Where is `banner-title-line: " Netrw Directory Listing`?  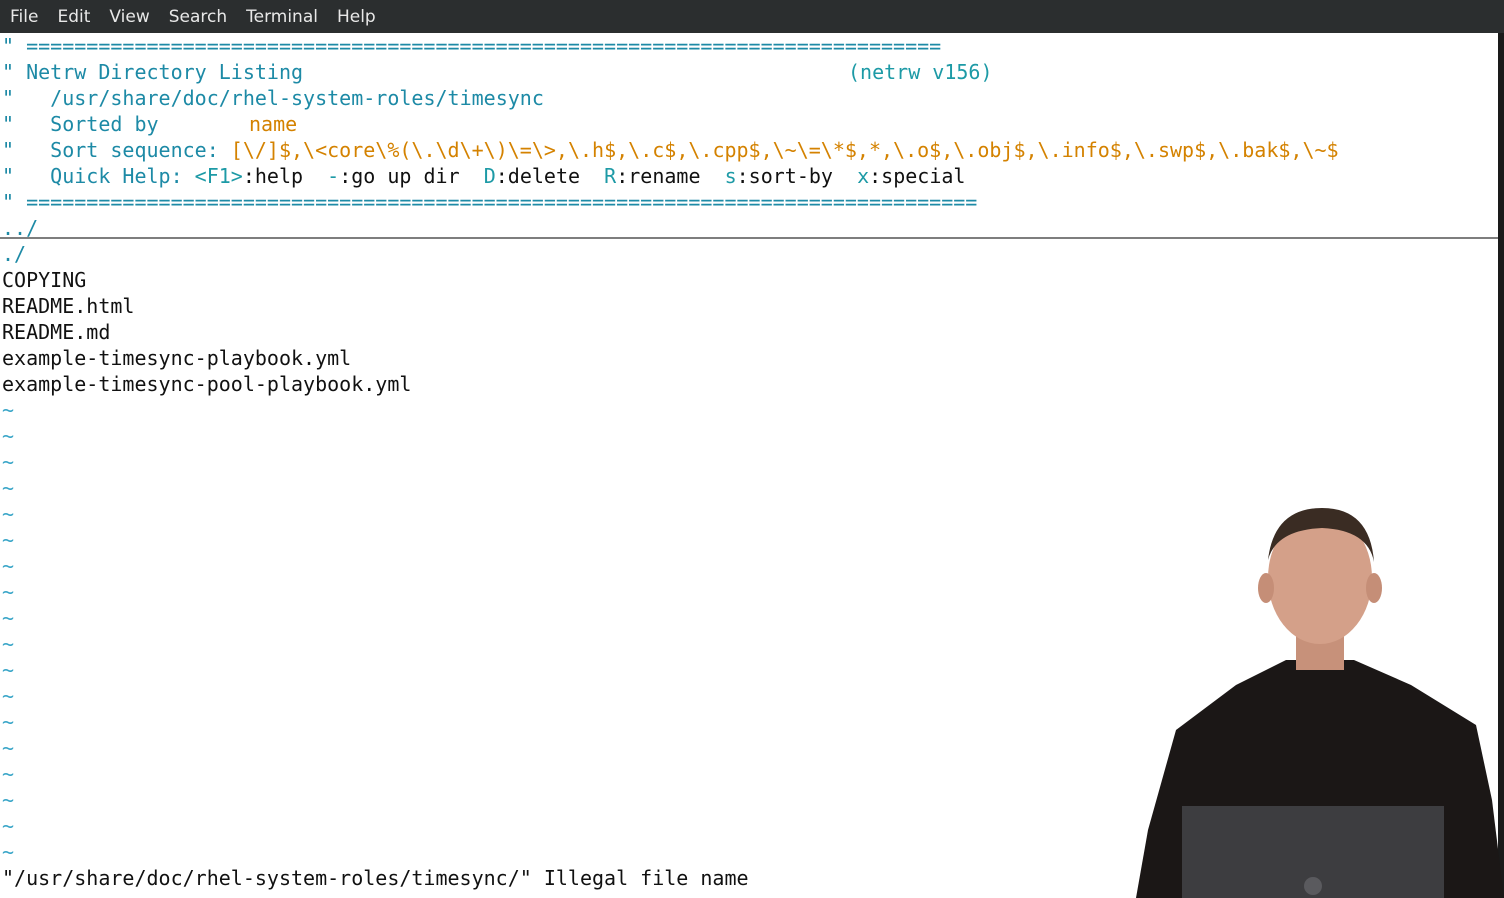 banner-title-line: " Netrw Directory Listing is located at coordinates (152, 72).